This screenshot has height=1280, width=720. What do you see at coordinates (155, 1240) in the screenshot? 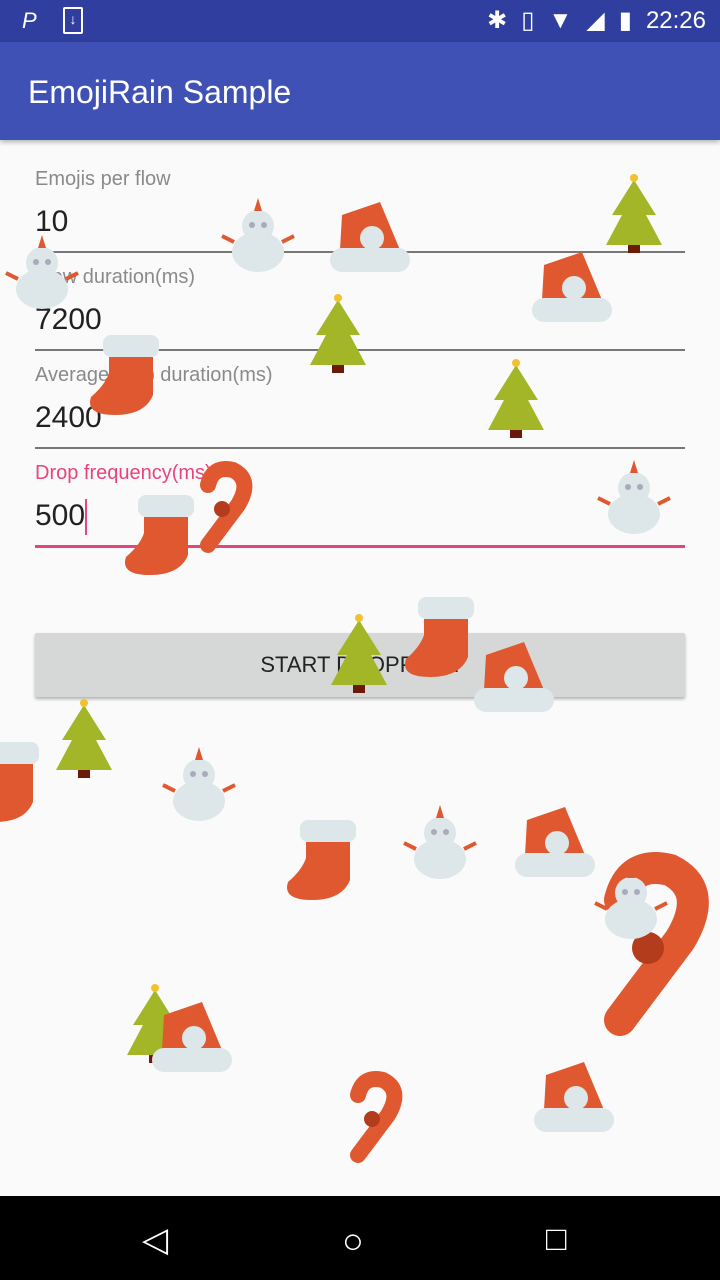
I see `back-icon: ◁` at bounding box center [155, 1240].